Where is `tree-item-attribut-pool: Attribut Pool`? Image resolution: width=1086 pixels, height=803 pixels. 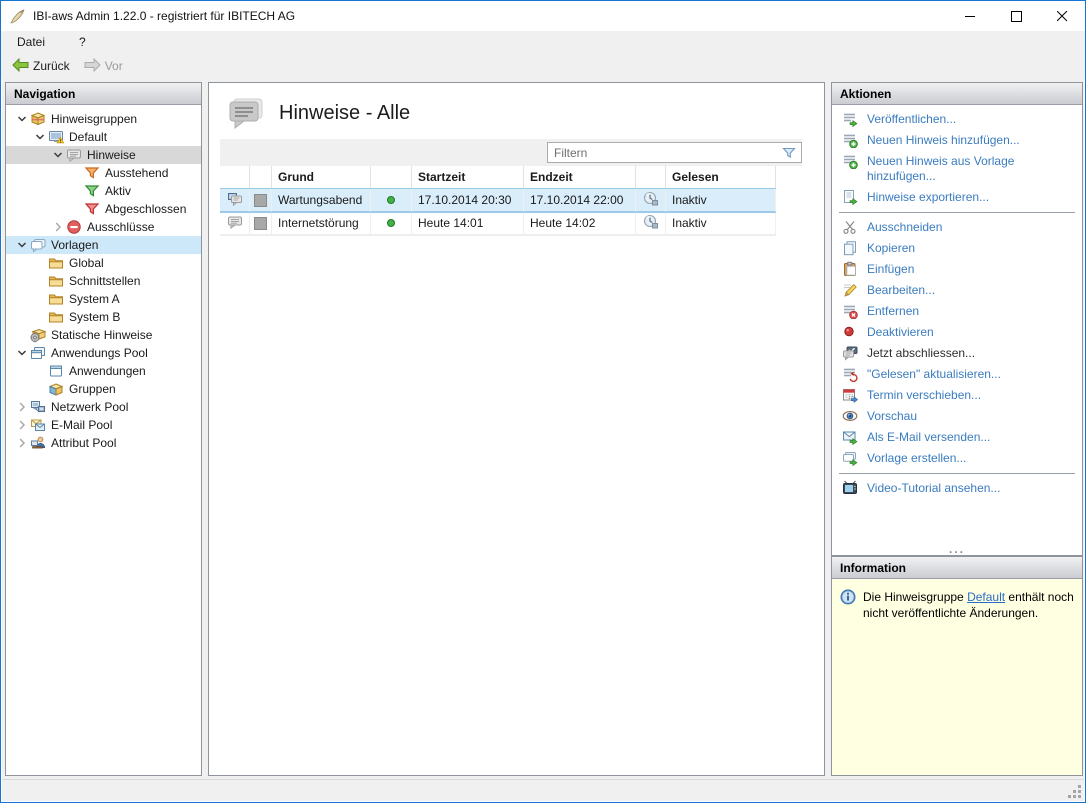
tree-item-attribut-pool: Attribut Pool is located at coordinates (103, 443).